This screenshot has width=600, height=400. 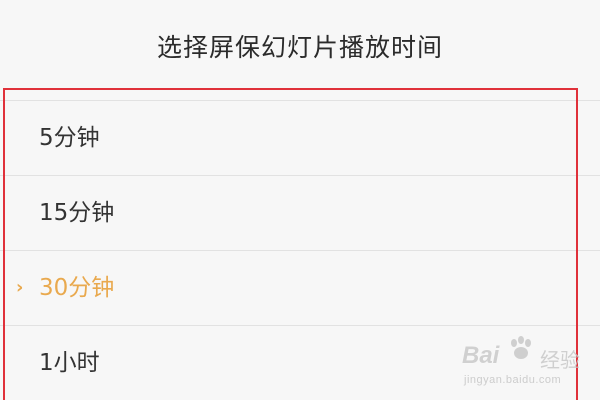 I want to click on chevron-right-icon: ›, so click(x=20, y=287).